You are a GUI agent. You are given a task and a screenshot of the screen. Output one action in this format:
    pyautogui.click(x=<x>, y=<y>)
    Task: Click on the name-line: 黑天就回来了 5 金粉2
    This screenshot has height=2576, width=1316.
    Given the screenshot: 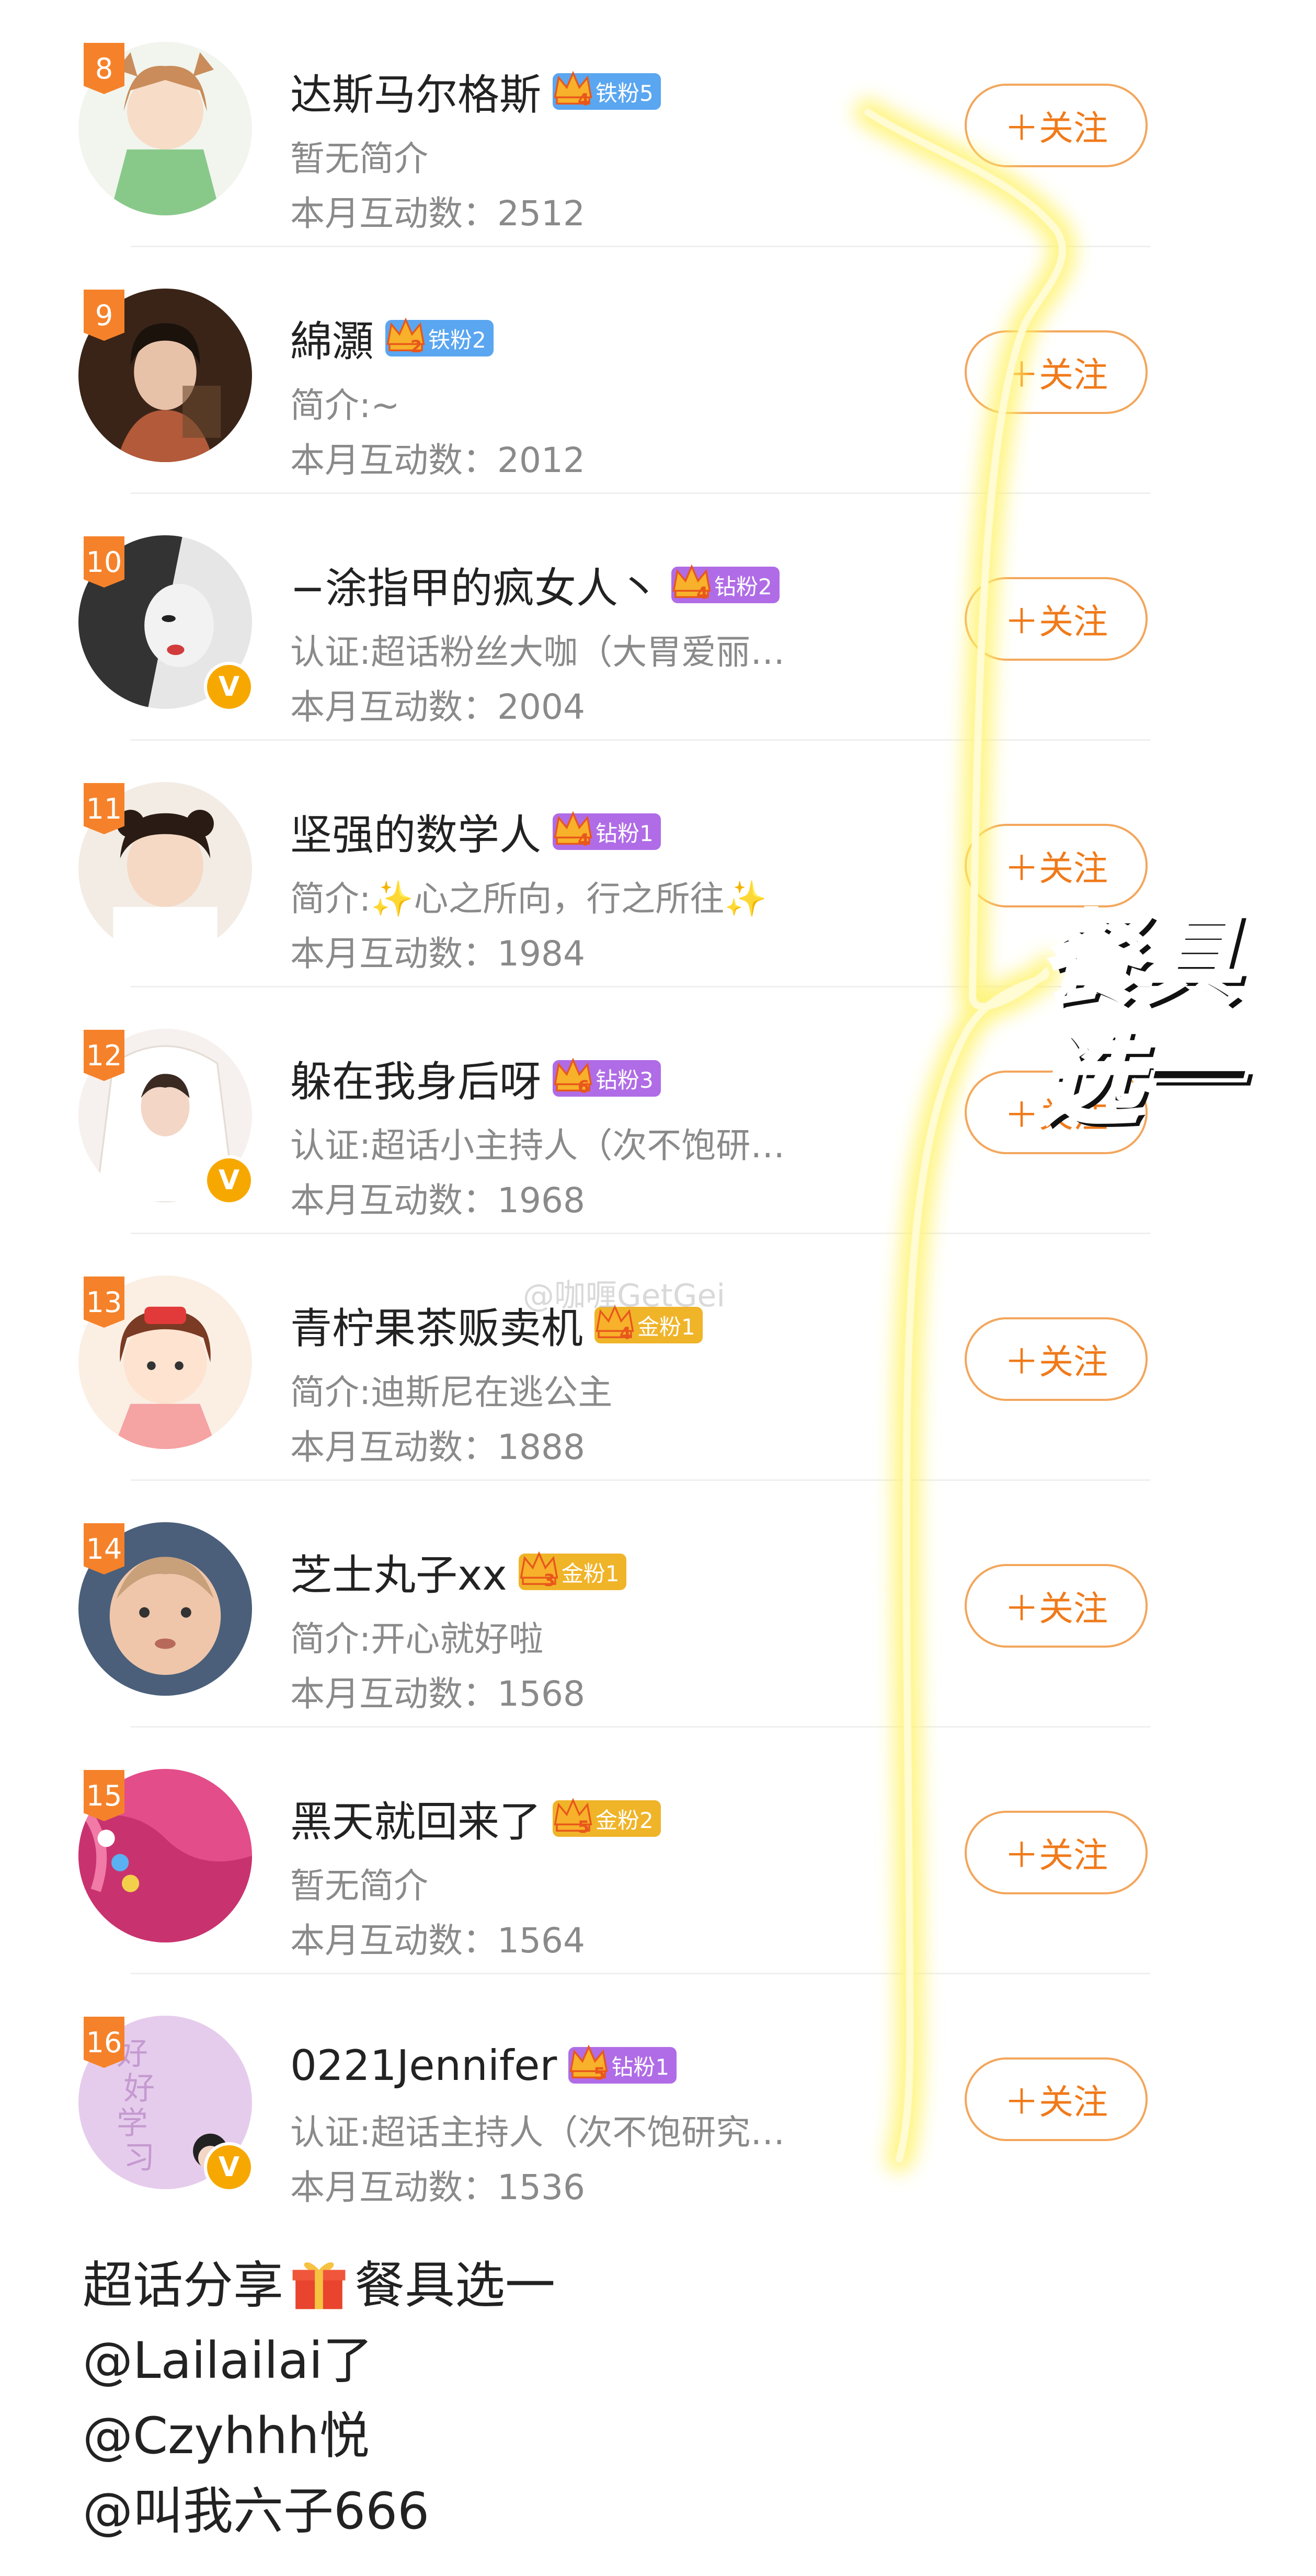 What is the action you would take?
    pyautogui.click(x=475, y=1818)
    